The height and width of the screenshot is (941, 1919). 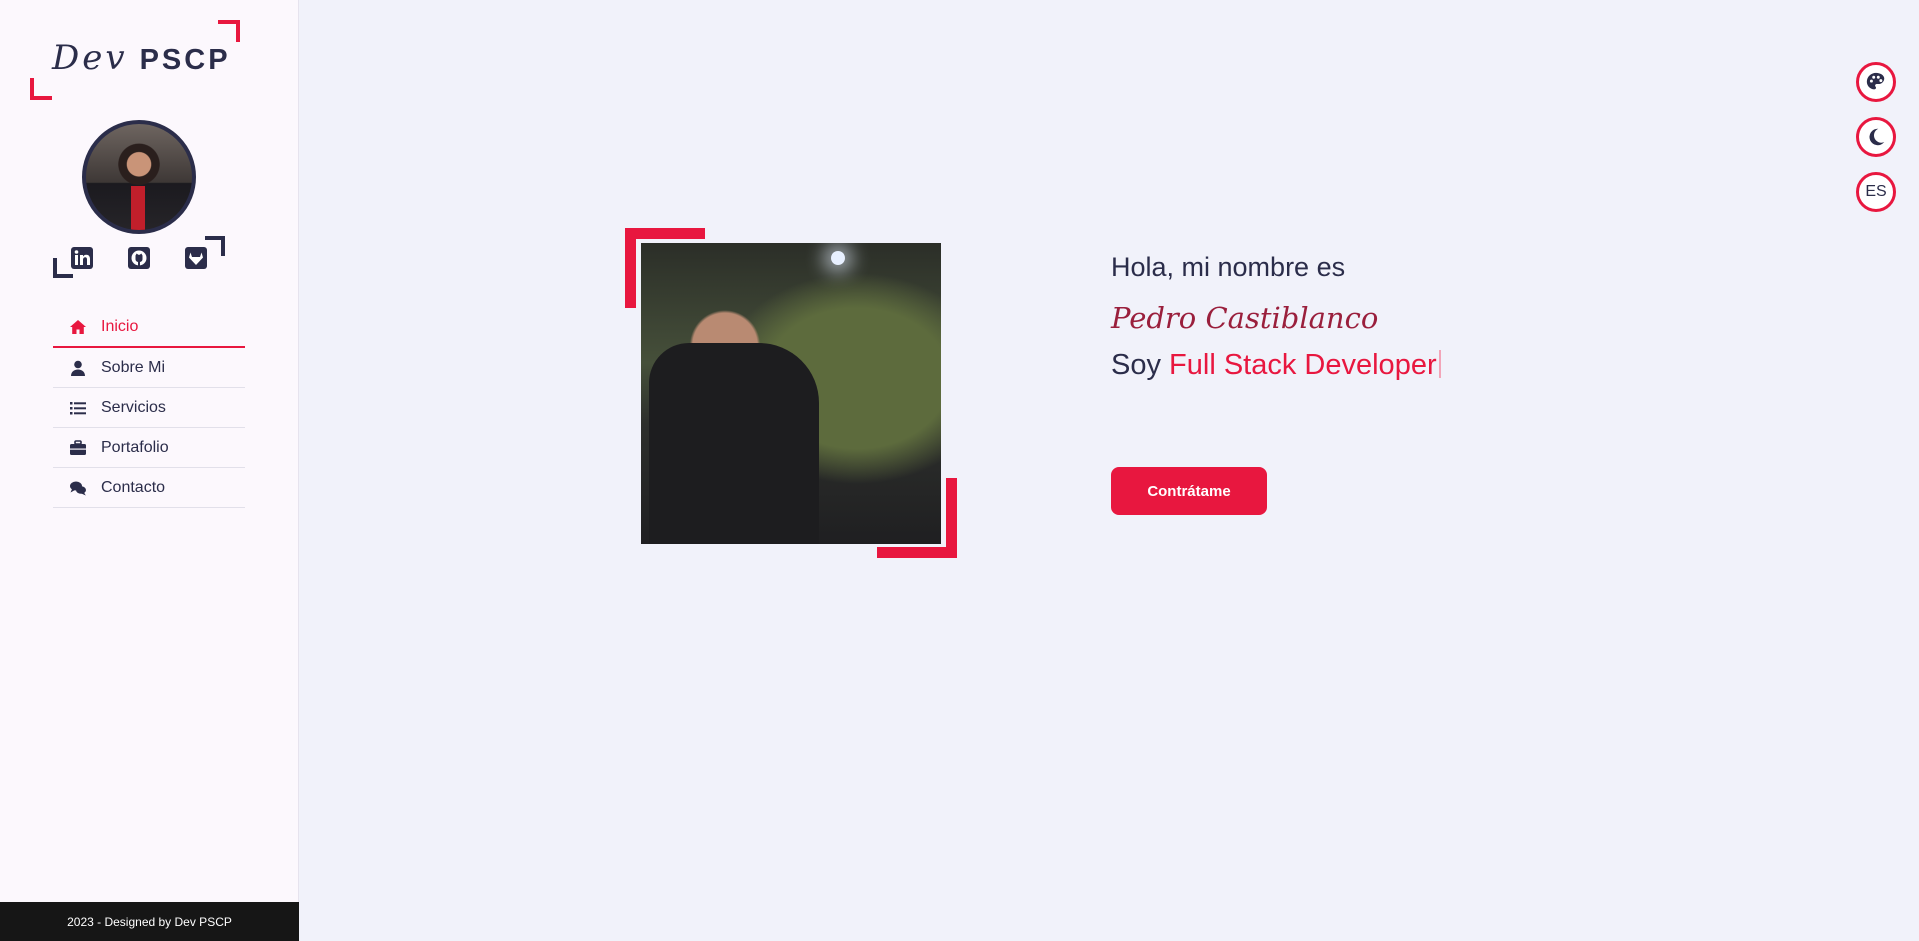 What do you see at coordinates (1439, 364) in the screenshot?
I see `typing-caret` at bounding box center [1439, 364].